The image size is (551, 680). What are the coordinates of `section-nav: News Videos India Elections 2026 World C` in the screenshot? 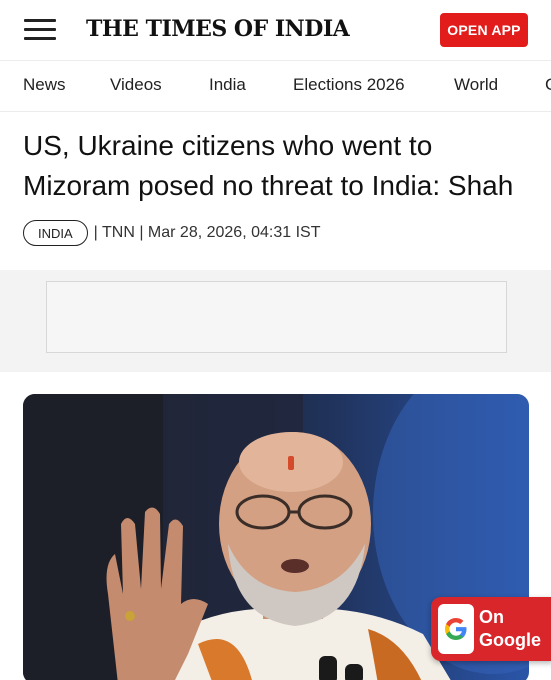 It's located at (275, 86).